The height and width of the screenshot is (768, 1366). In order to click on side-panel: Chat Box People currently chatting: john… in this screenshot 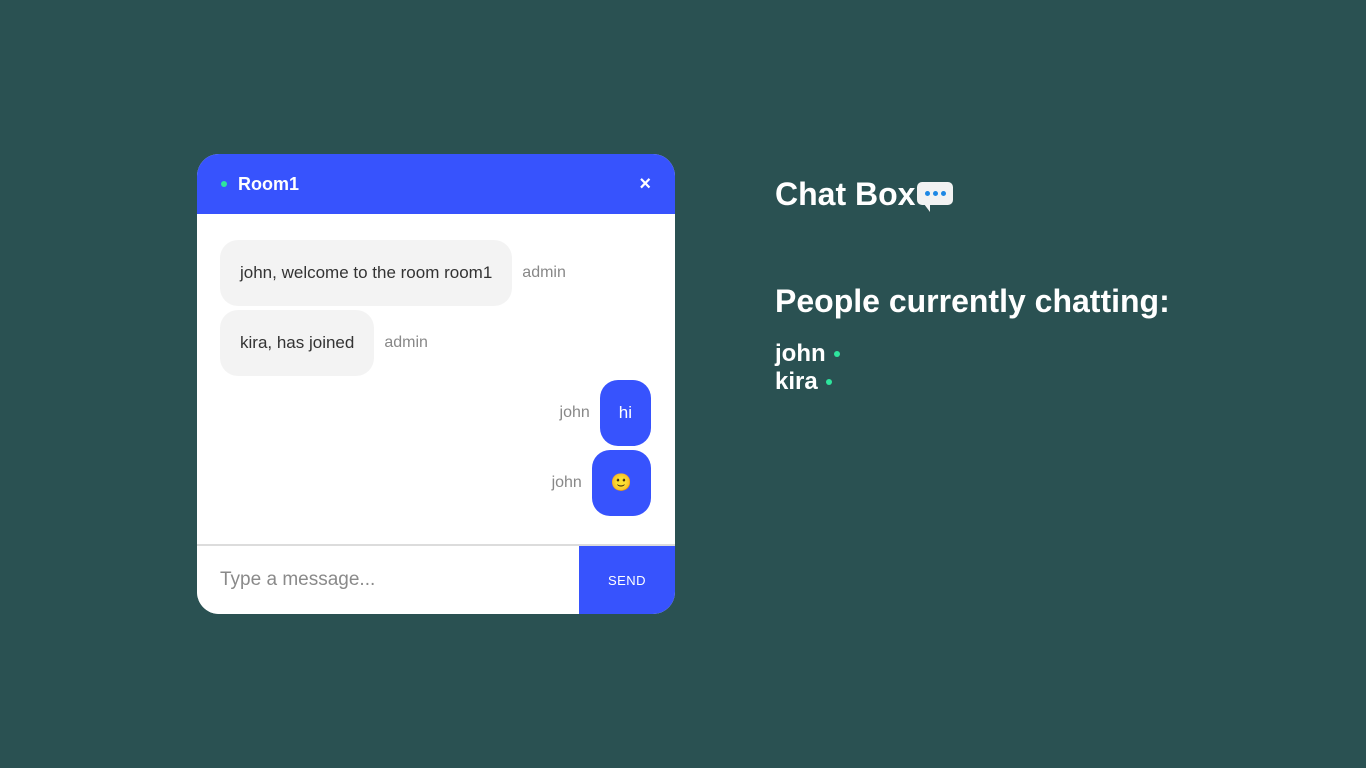, I will do `click(972, 286)`.